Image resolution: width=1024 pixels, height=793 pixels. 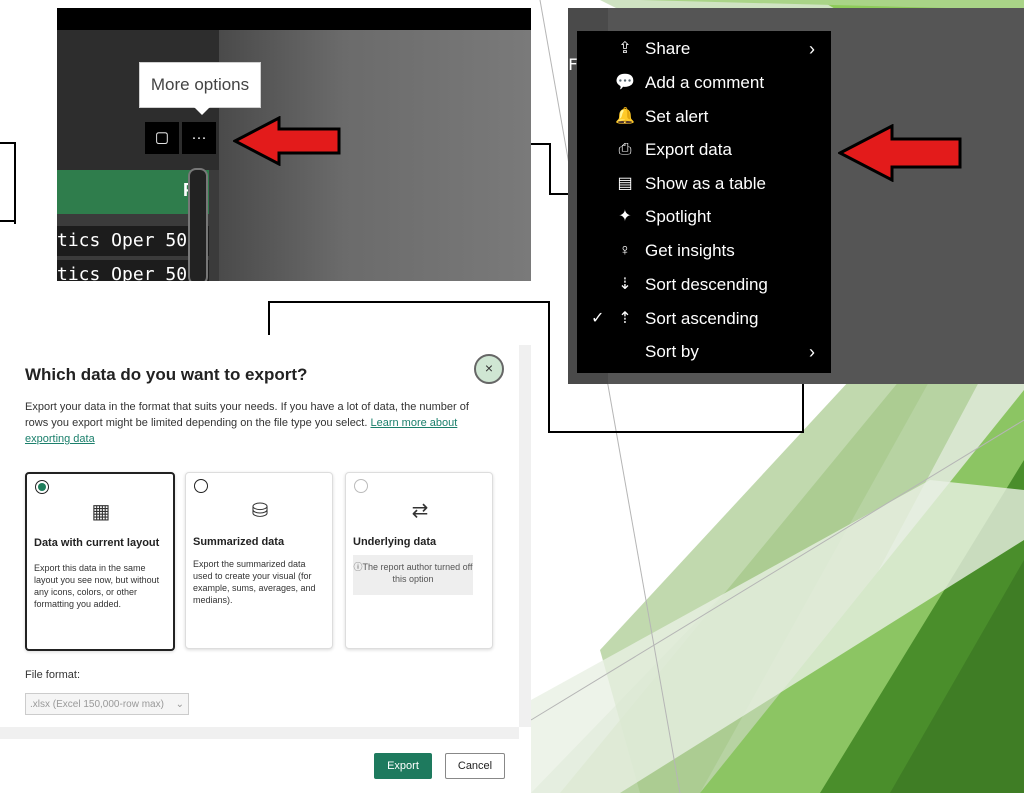 I want to click on horizontal-scrollbar, so click(x=259, y=733).